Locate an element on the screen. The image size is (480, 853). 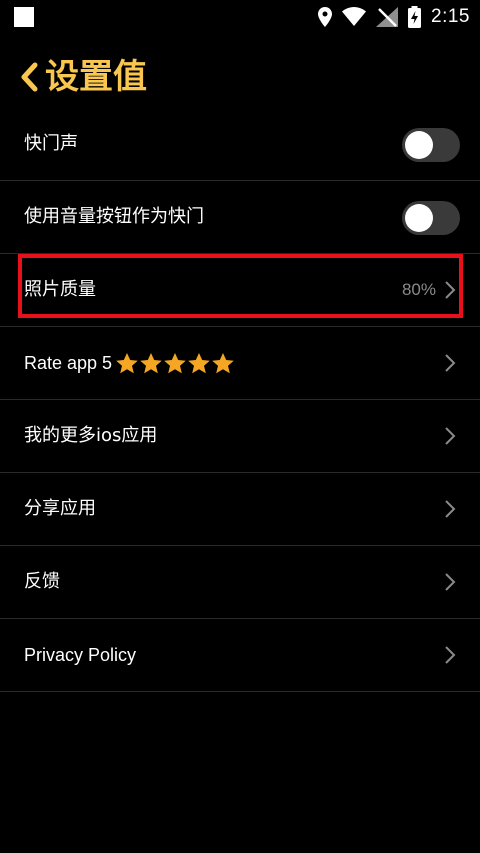
setting-row-feedback: 反馈 is located at coordinates (240, 582).